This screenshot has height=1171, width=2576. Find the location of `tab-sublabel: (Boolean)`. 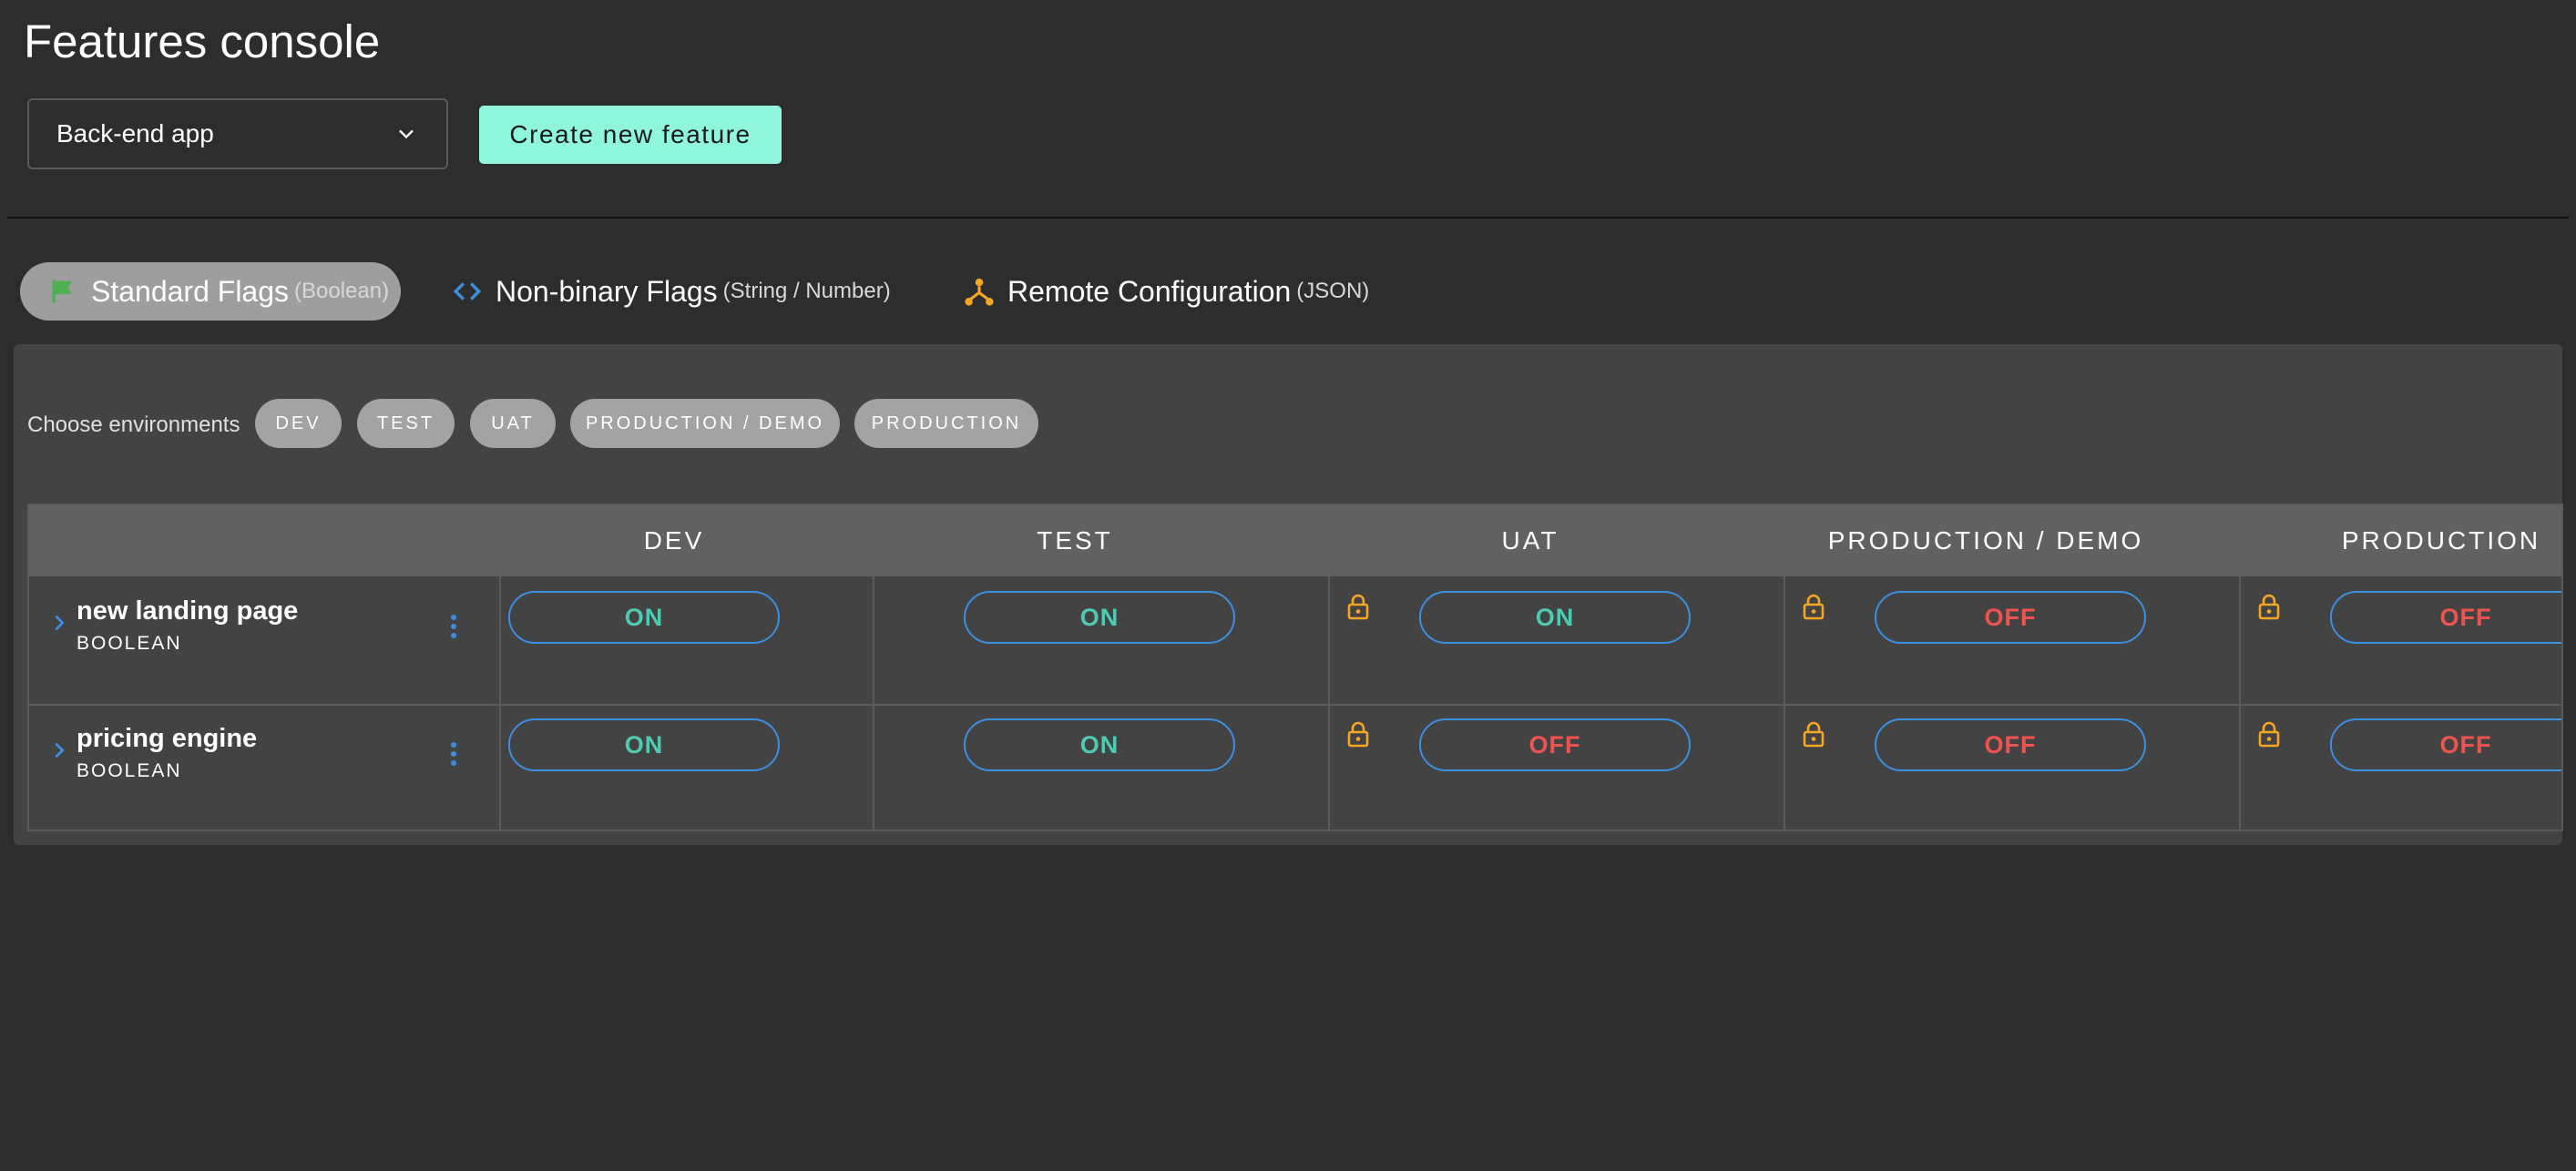

tab-sublabel: (Boolean) is located at coordinates (342, 291).